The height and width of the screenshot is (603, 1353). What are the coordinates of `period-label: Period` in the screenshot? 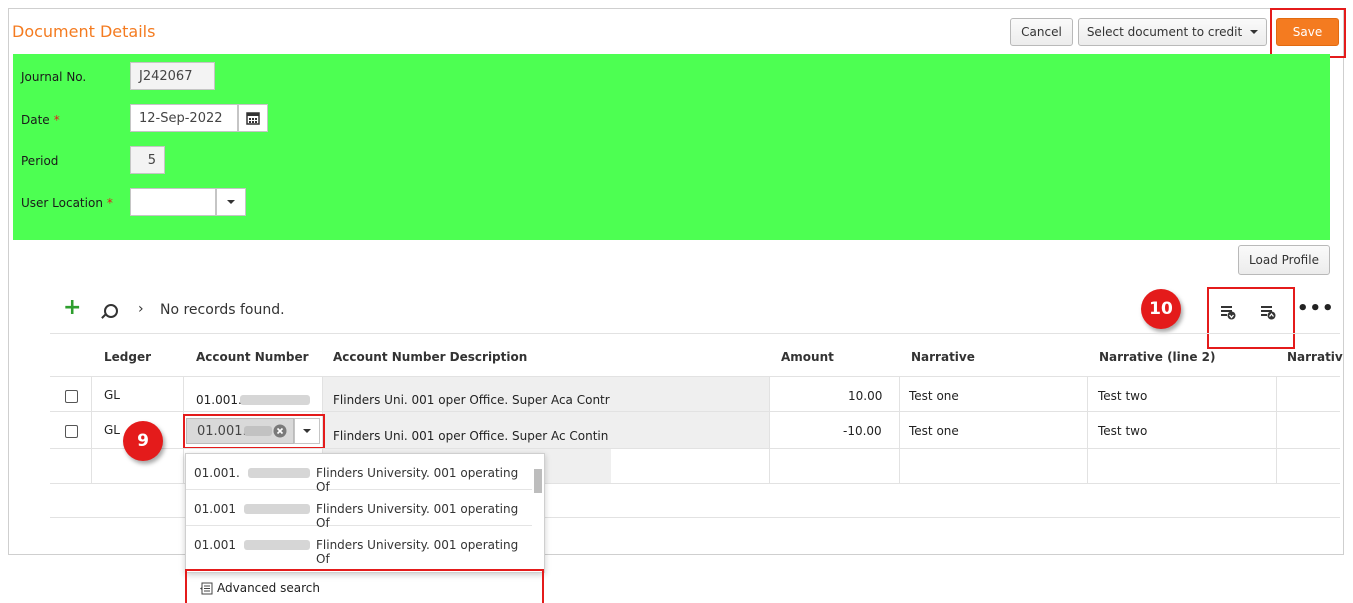 It's located at (40, 161).